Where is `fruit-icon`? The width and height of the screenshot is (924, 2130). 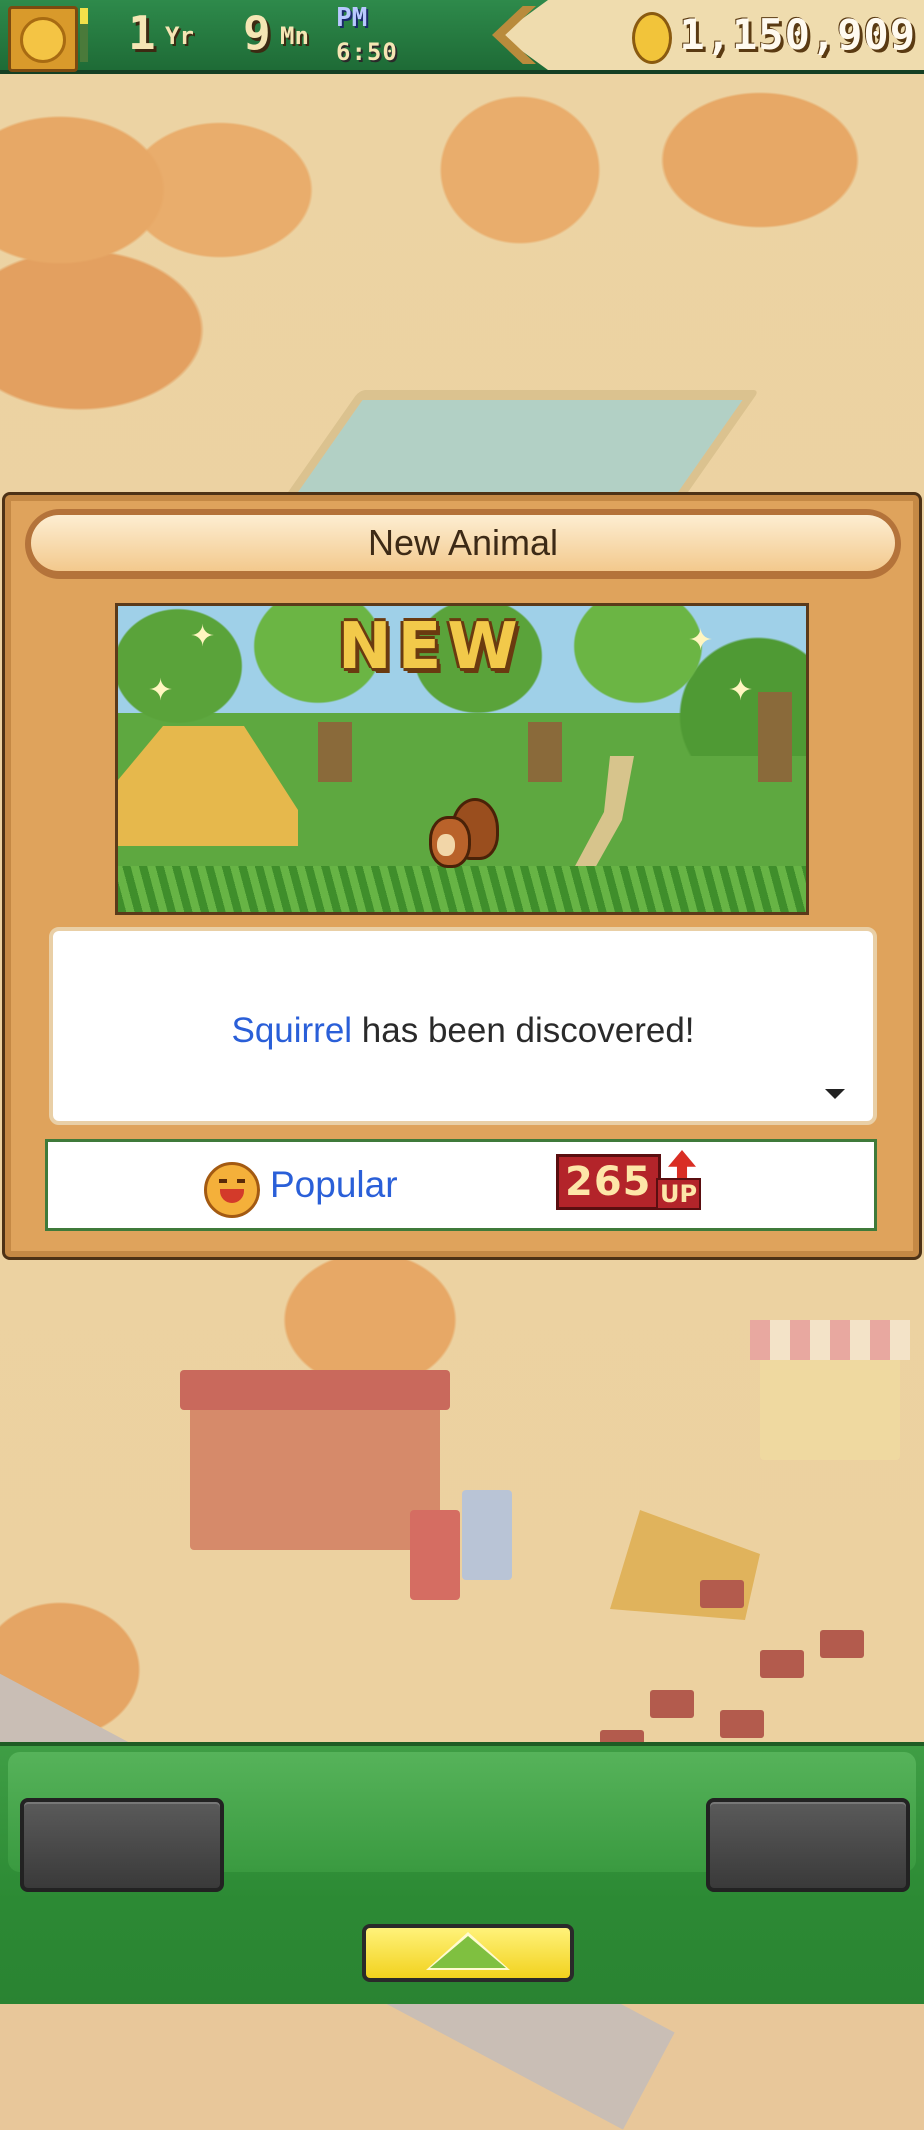 fruit-icon is located at coordinates (43, 39).